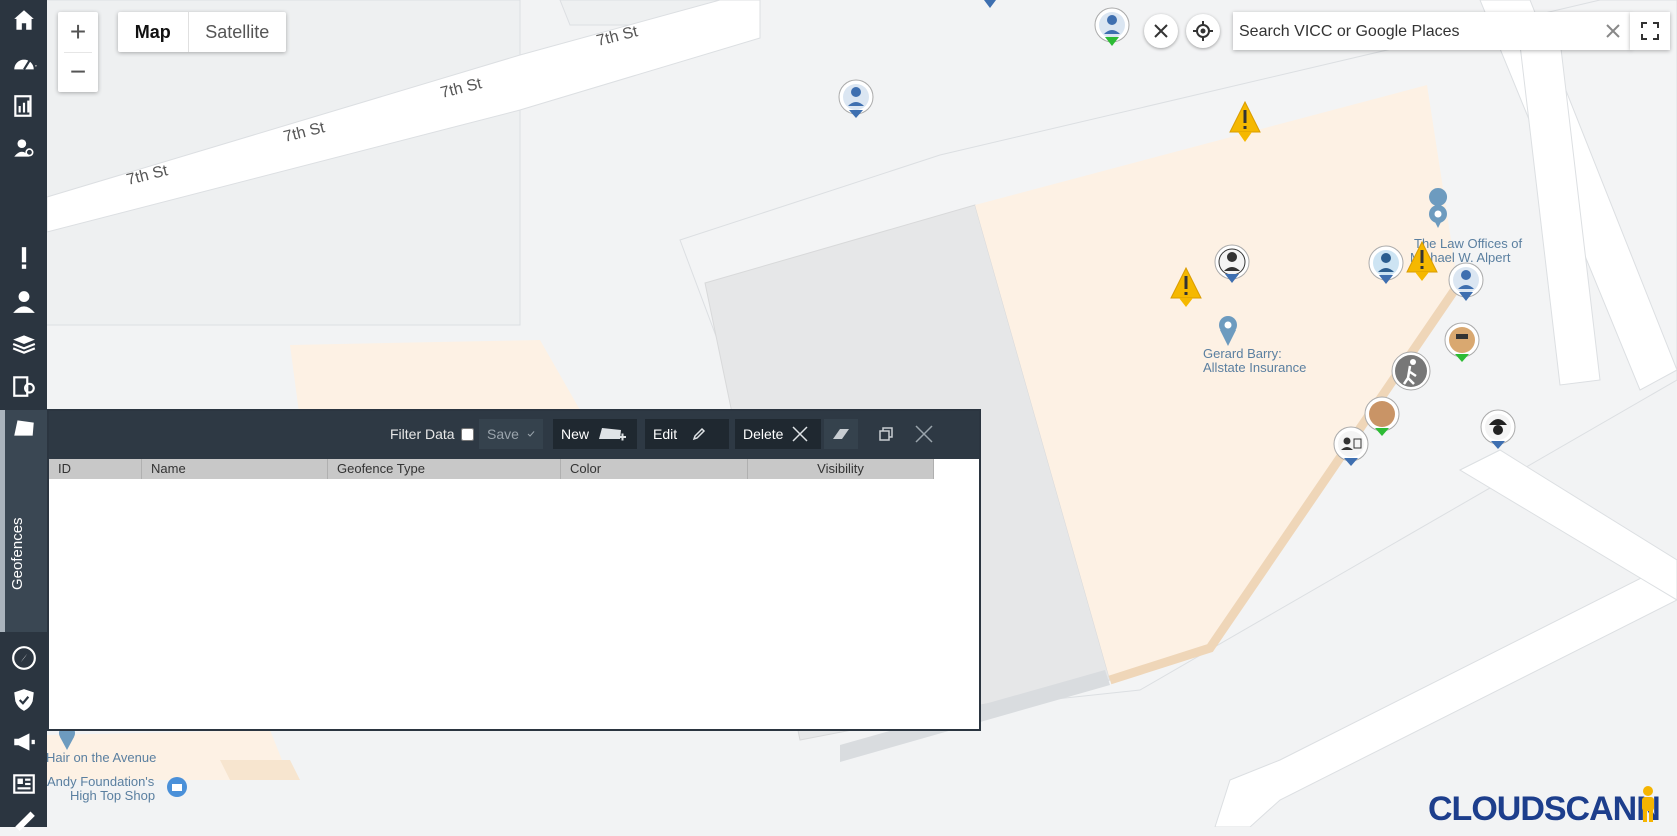 The width and height of the screenshot is (1677, 836). I want to click on undock-panel-button, so click(886, 434).